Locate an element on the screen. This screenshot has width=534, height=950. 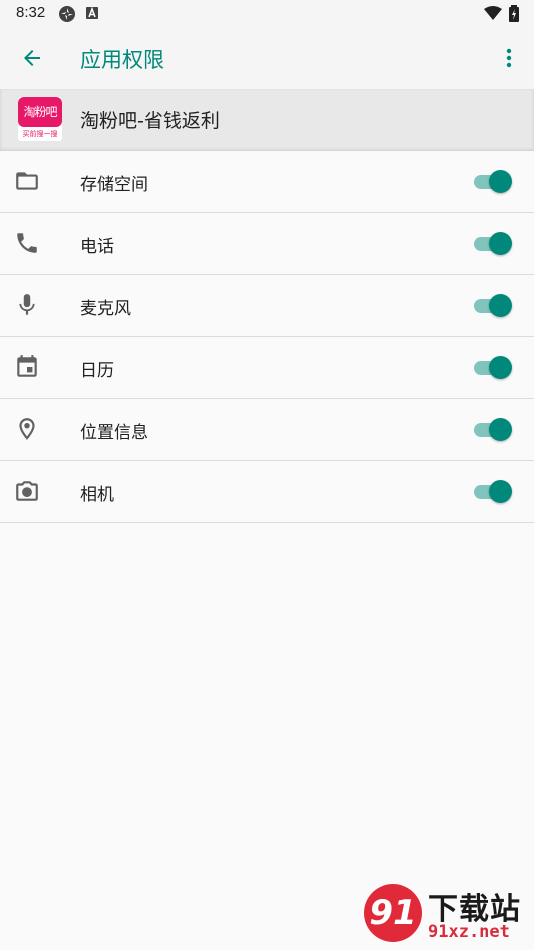
more-options-button is located at coordinates (509, 58).